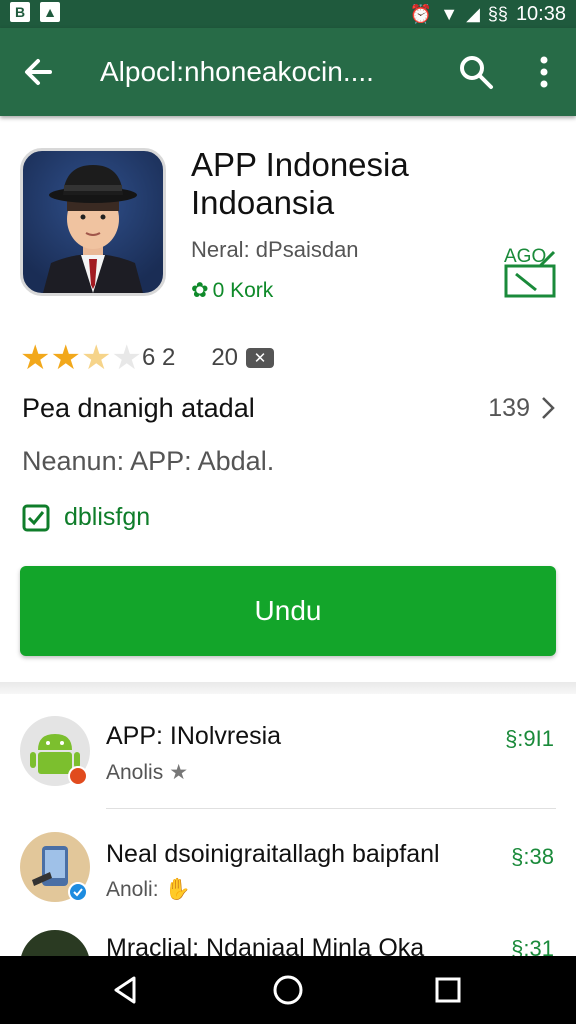 This screenshot has width=576, height=1024. What do you see at coordinates (544, 72) in the screenshot?
I see `more-vert-icon` at bounding box center [544, 72].